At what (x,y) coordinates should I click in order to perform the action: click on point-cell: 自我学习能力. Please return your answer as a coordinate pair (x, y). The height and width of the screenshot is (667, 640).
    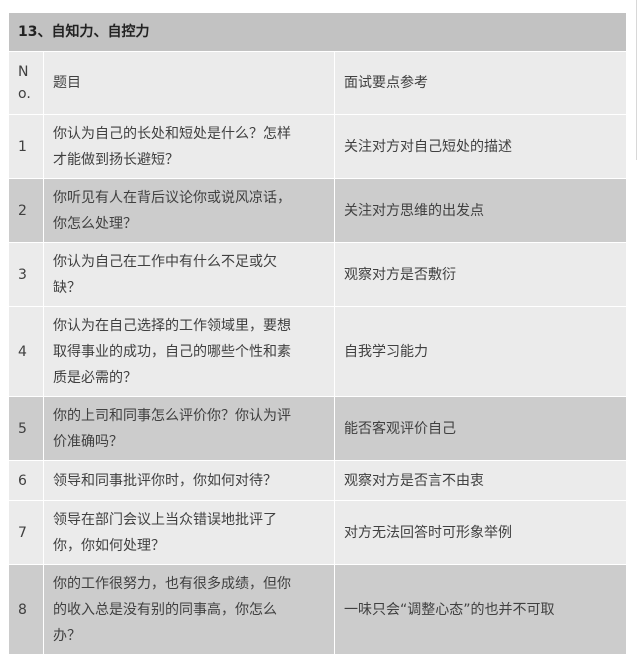
    Looking at the image, I should click on (480, 351).